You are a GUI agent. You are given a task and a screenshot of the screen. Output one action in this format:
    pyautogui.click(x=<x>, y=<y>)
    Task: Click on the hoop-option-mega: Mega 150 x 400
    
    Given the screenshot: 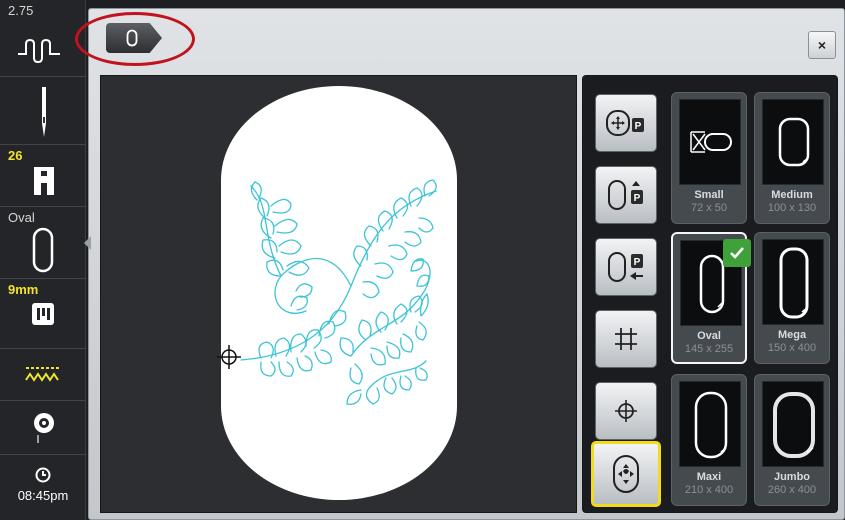 What is the action you would take?
    pyautogui.click(x=792, y=298)
    